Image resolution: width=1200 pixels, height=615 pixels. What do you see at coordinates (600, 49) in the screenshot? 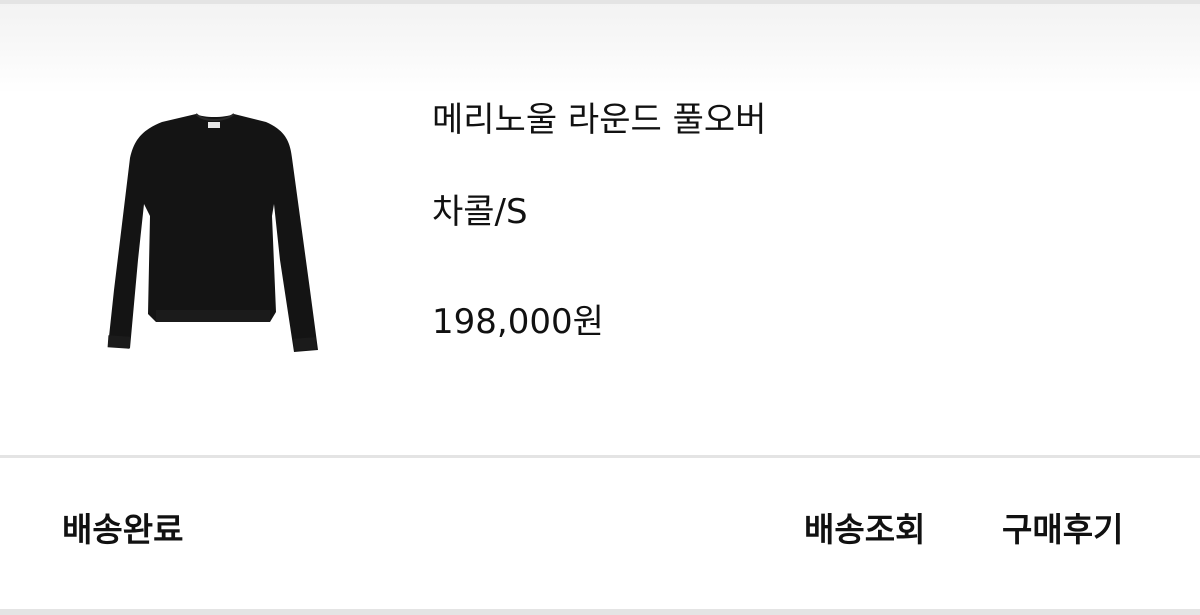
I see `card-top-shade` at bounding box center [600, 49].